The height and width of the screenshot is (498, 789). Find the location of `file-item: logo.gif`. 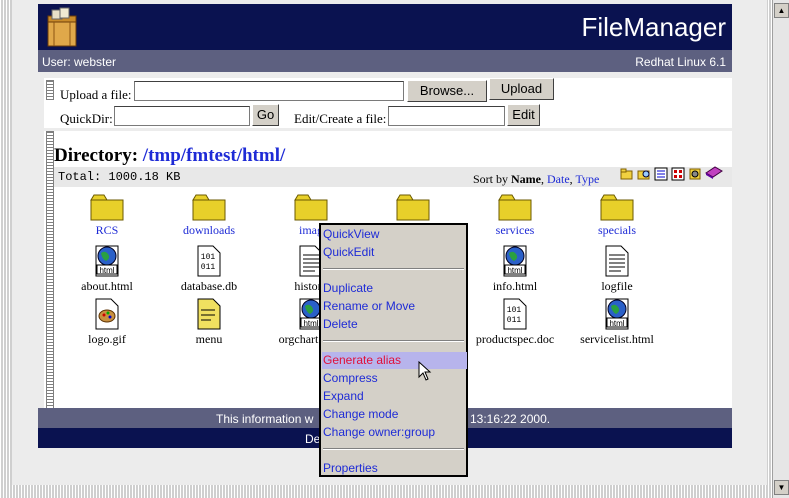

file-item: logo.gif is located at coordinates (107, 324).